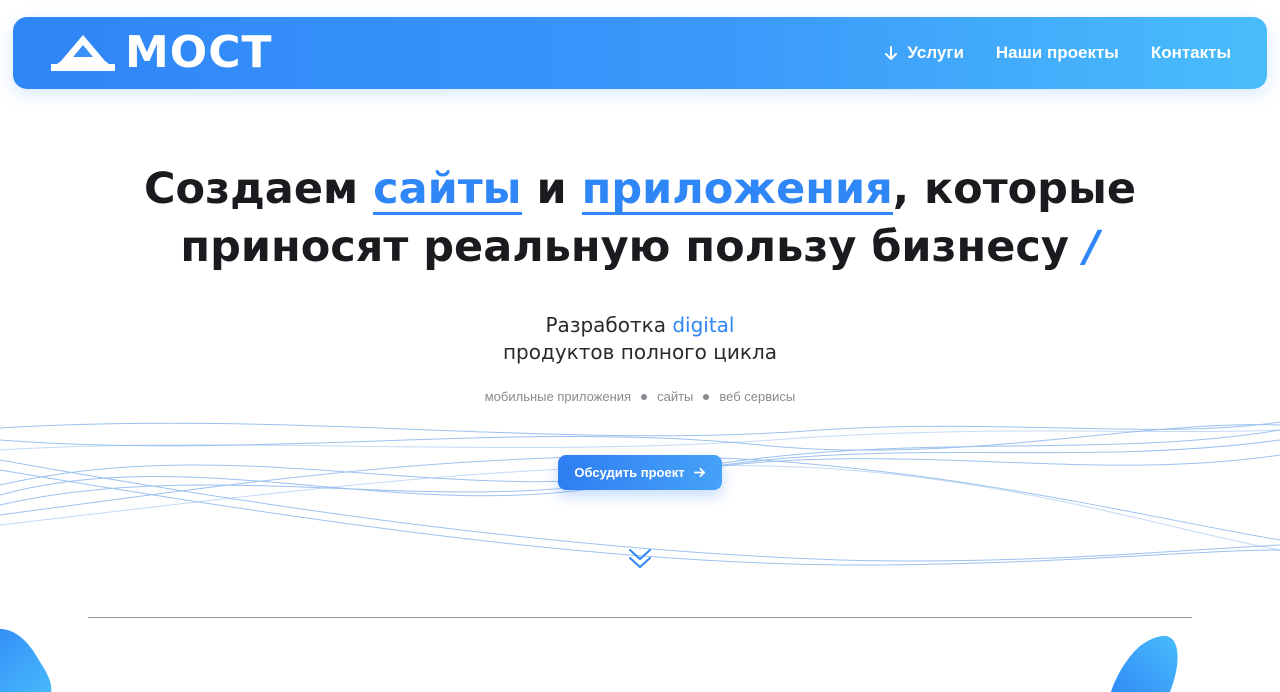 Image resolution: width=1280 pixels, height=692 pixels. Describe the element at coordinates (26, 660) in the screenshot. I see `decorative-blob-left` at that location.